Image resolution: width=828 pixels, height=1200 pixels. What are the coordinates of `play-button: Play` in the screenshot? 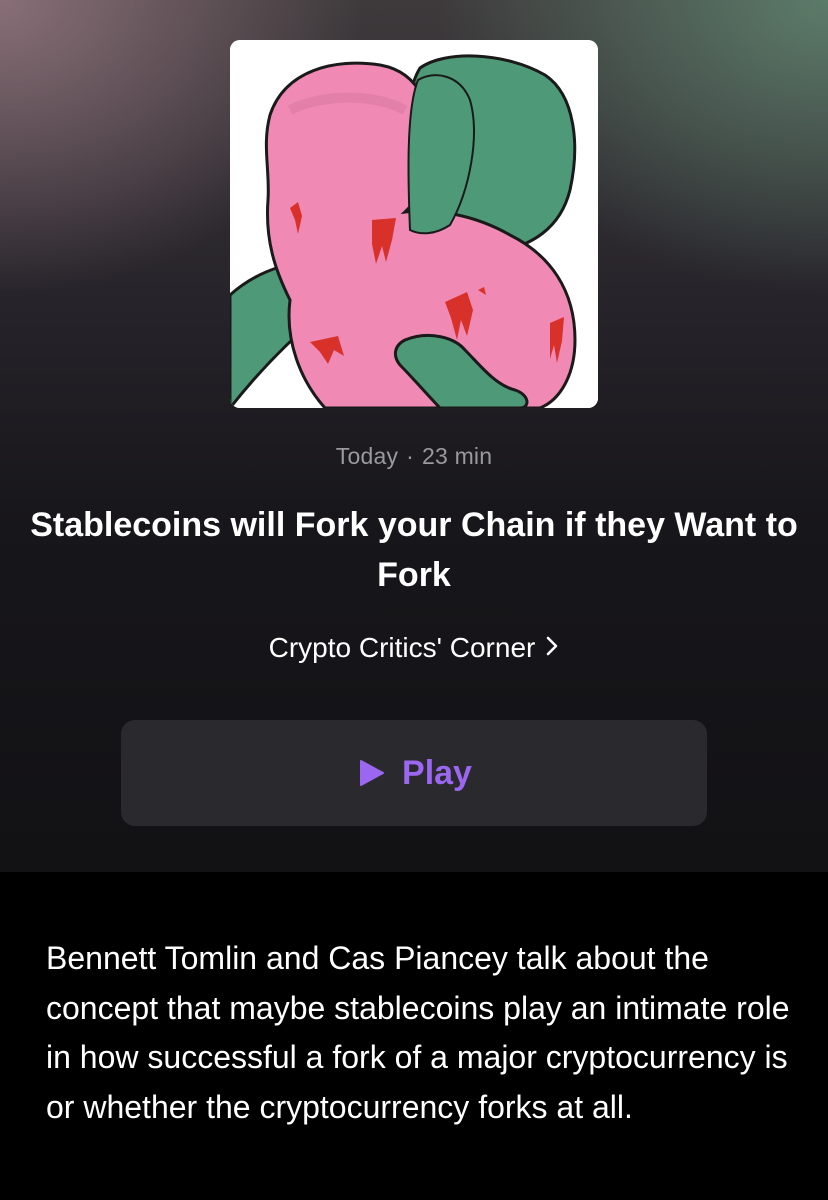 It's located at (414, 773).